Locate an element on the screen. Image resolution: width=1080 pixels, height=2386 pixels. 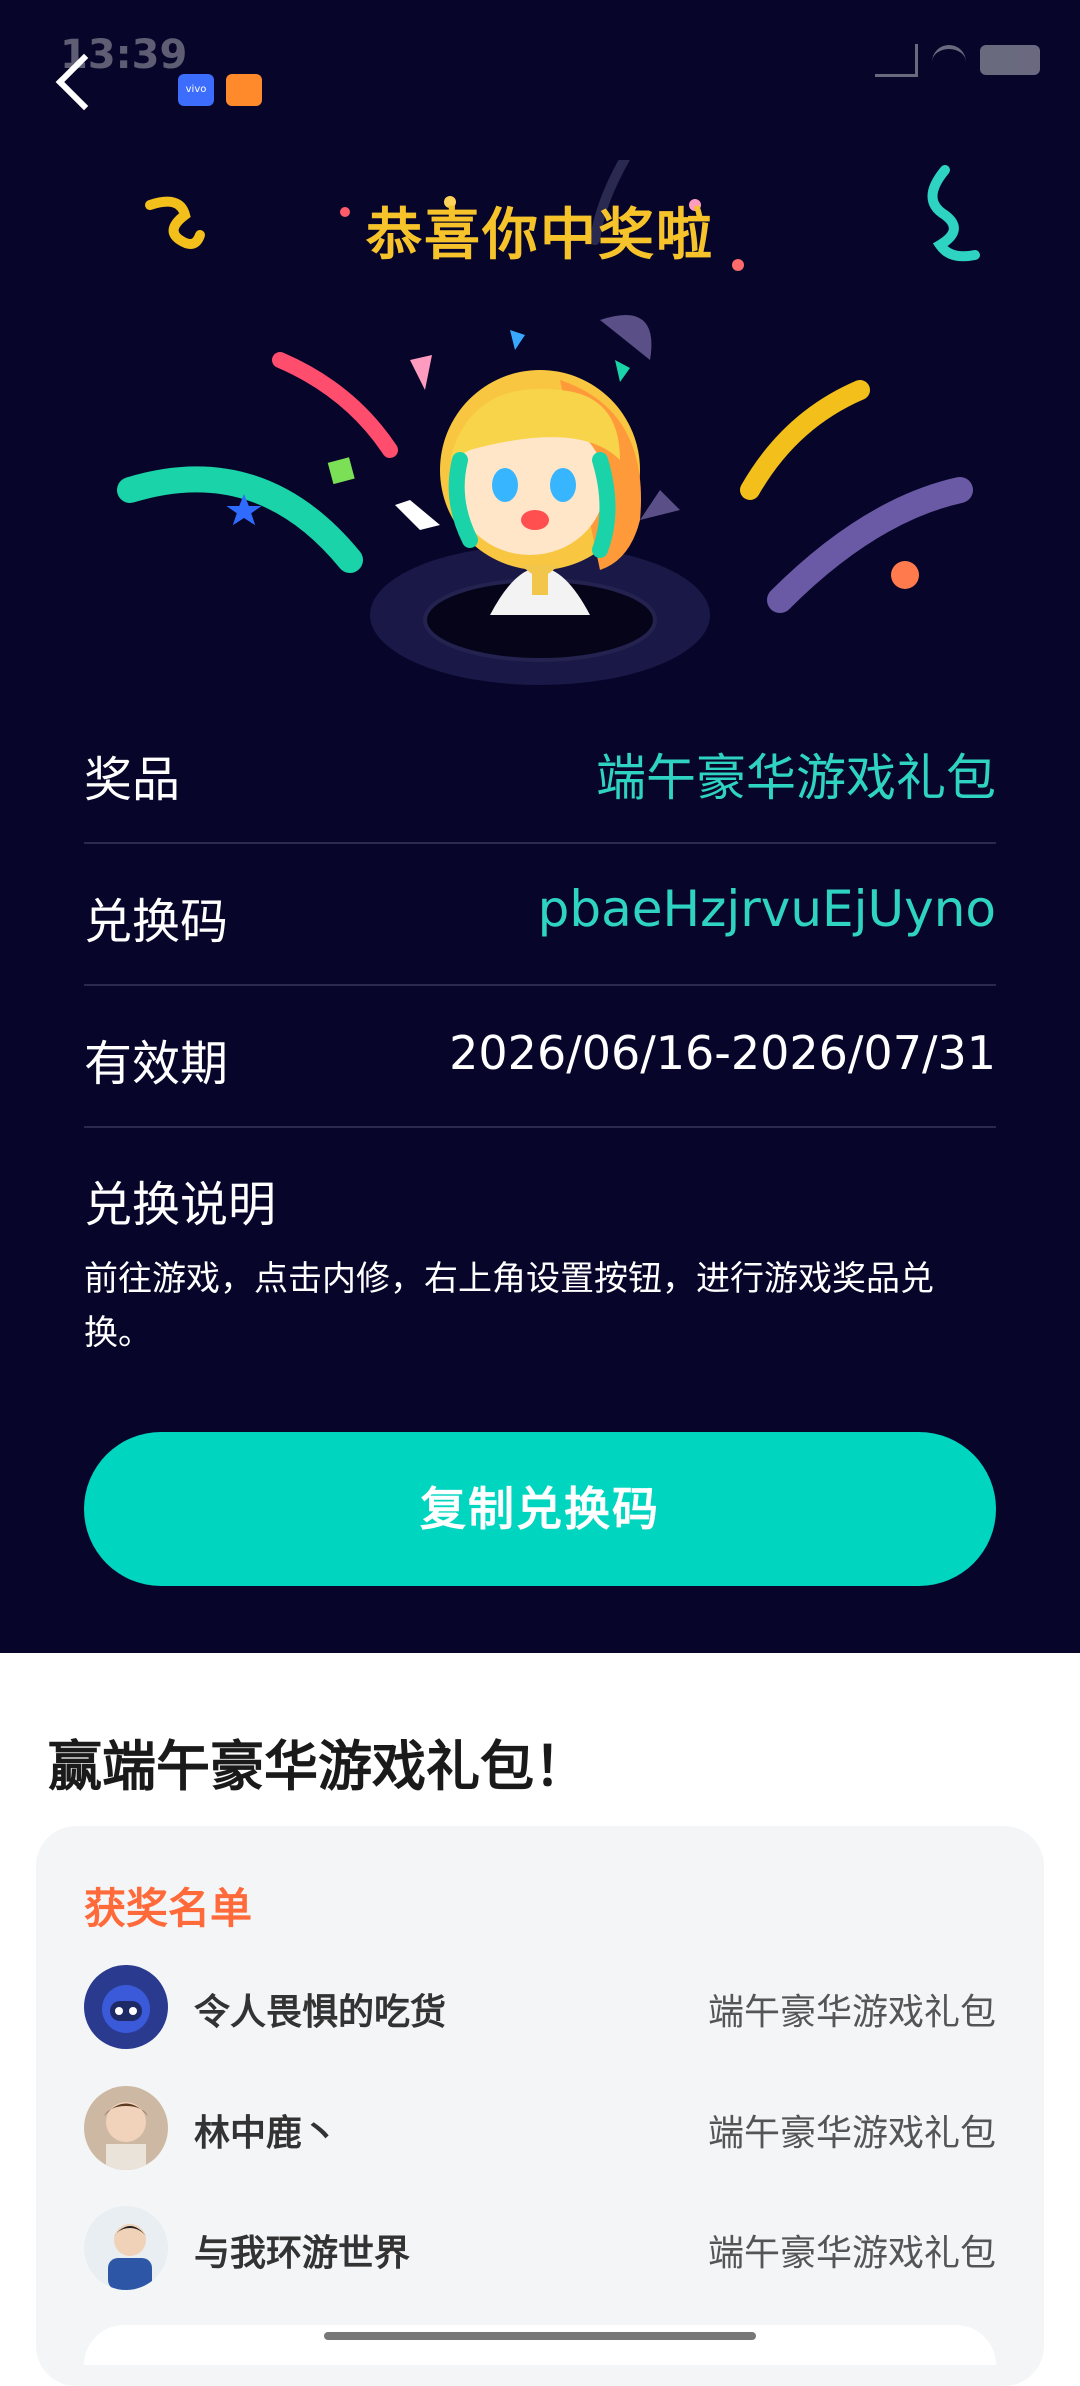
vivo-app-icon: vivo is located at coordinates (196, 90).